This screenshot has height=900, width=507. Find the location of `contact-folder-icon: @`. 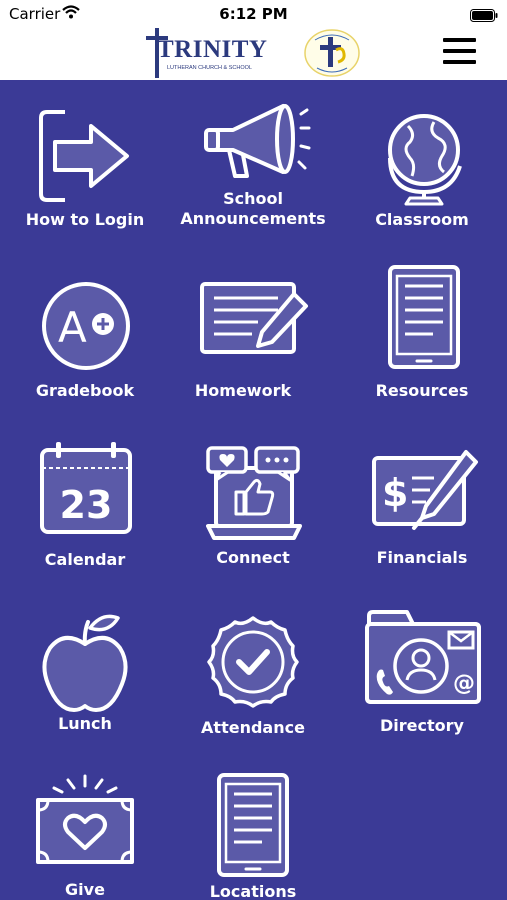

contact-folder-icon: @ is located at coordinates (423, 657).